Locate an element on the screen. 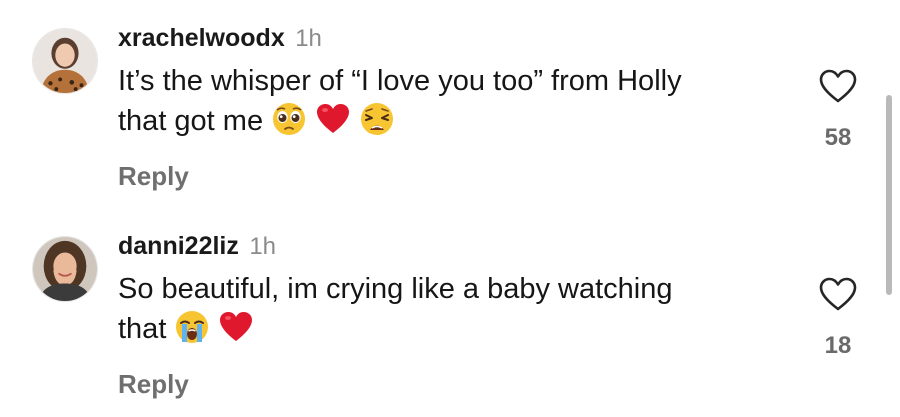  pleading-face-icon is located at coordinates (289, 119).